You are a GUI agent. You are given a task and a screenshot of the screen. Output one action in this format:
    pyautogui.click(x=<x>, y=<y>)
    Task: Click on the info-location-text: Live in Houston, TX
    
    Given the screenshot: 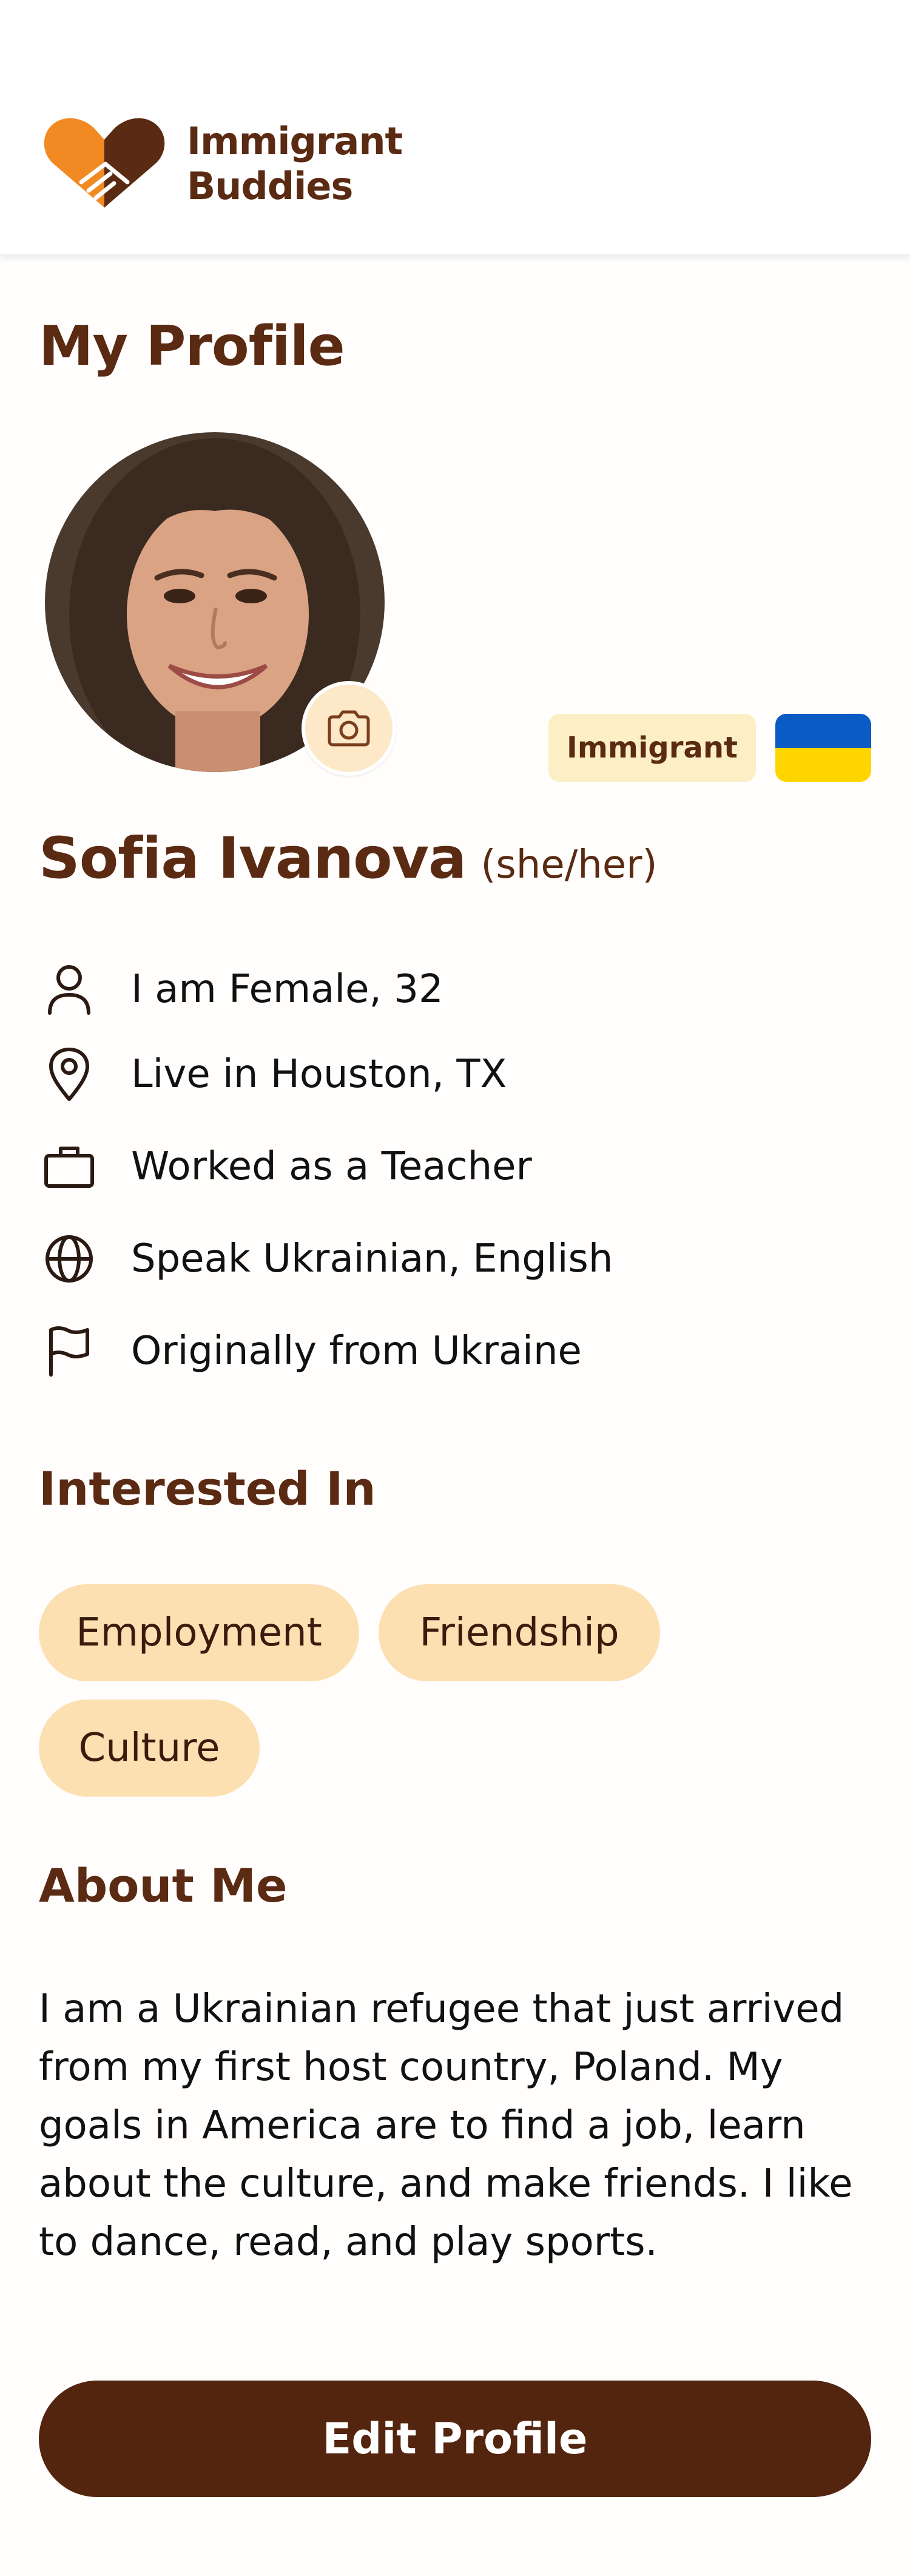 What is the action you would take?
    pyautogui.click(x=319, y=1074)
    